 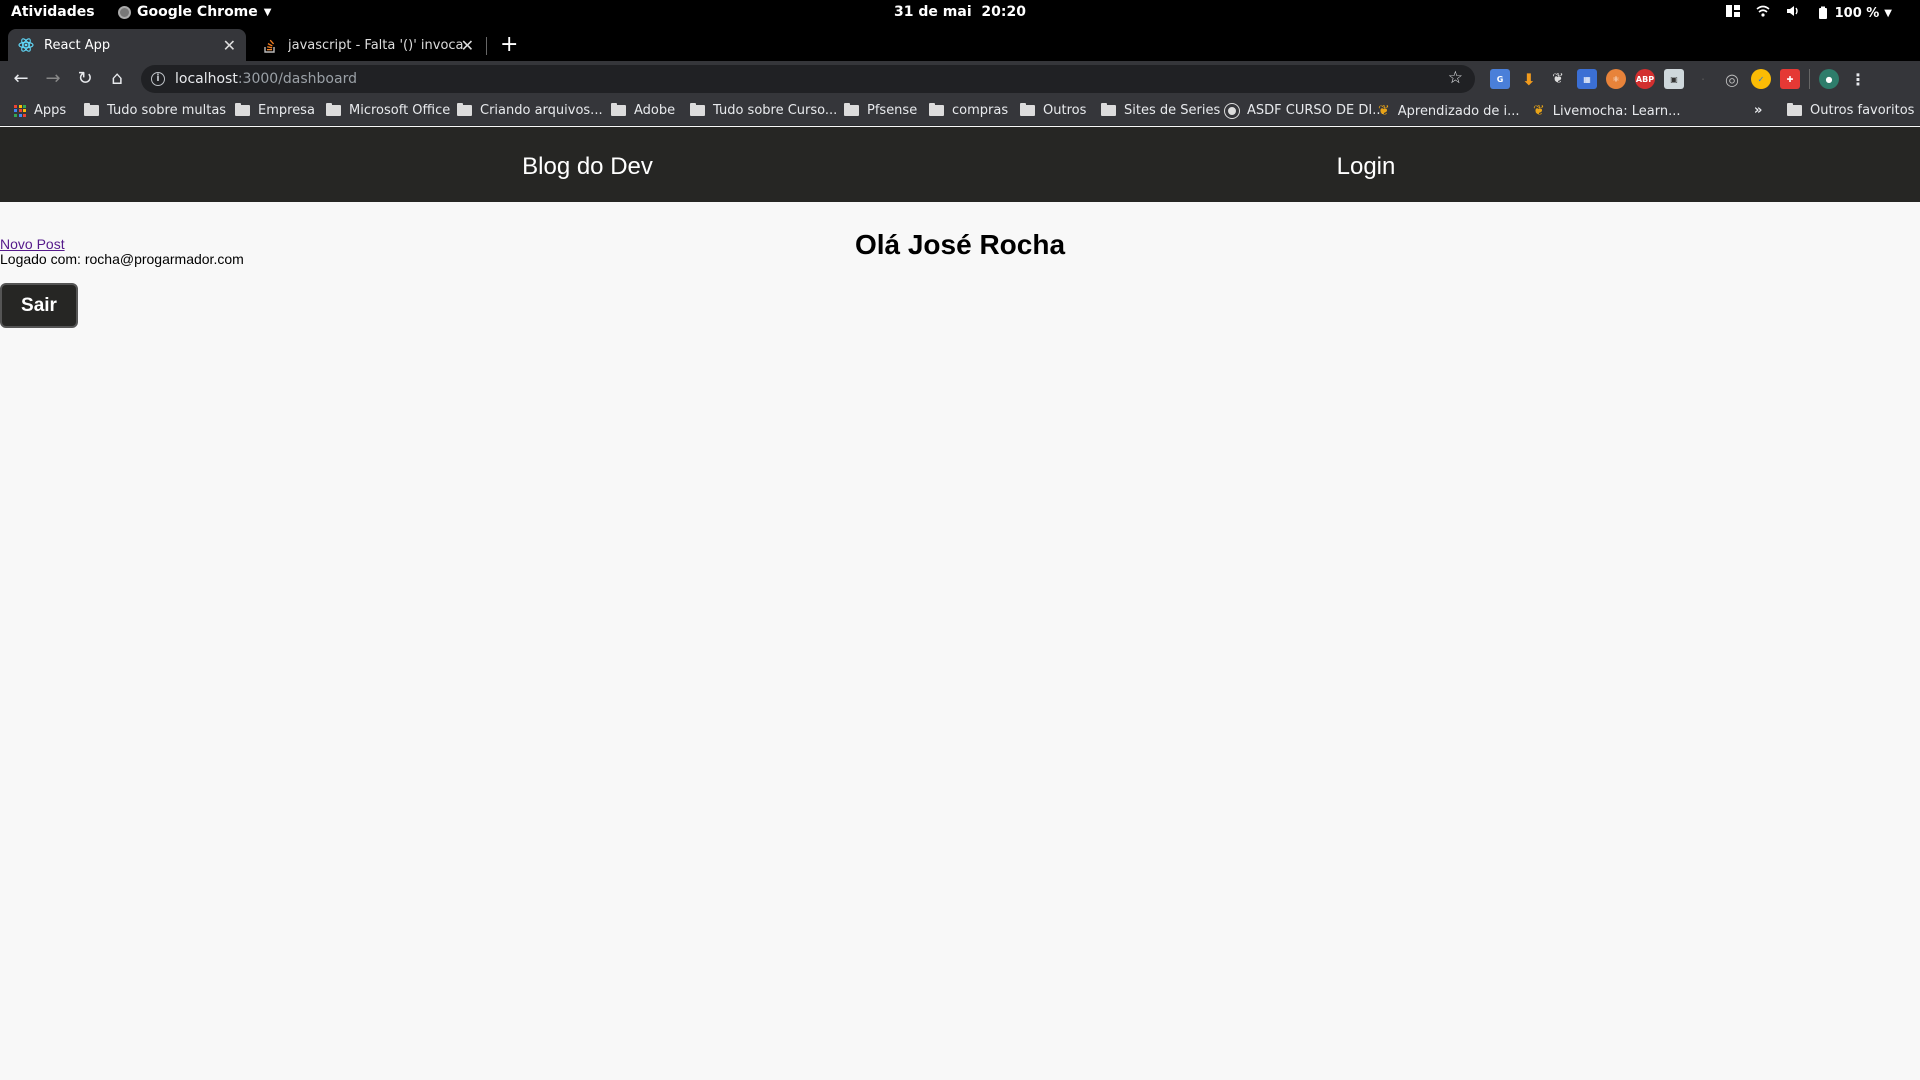 What do you see at coordinates (197, 12) in the screenshot?
I see `app-menu-label: Google Chrome` at bounding box center [197, 12].